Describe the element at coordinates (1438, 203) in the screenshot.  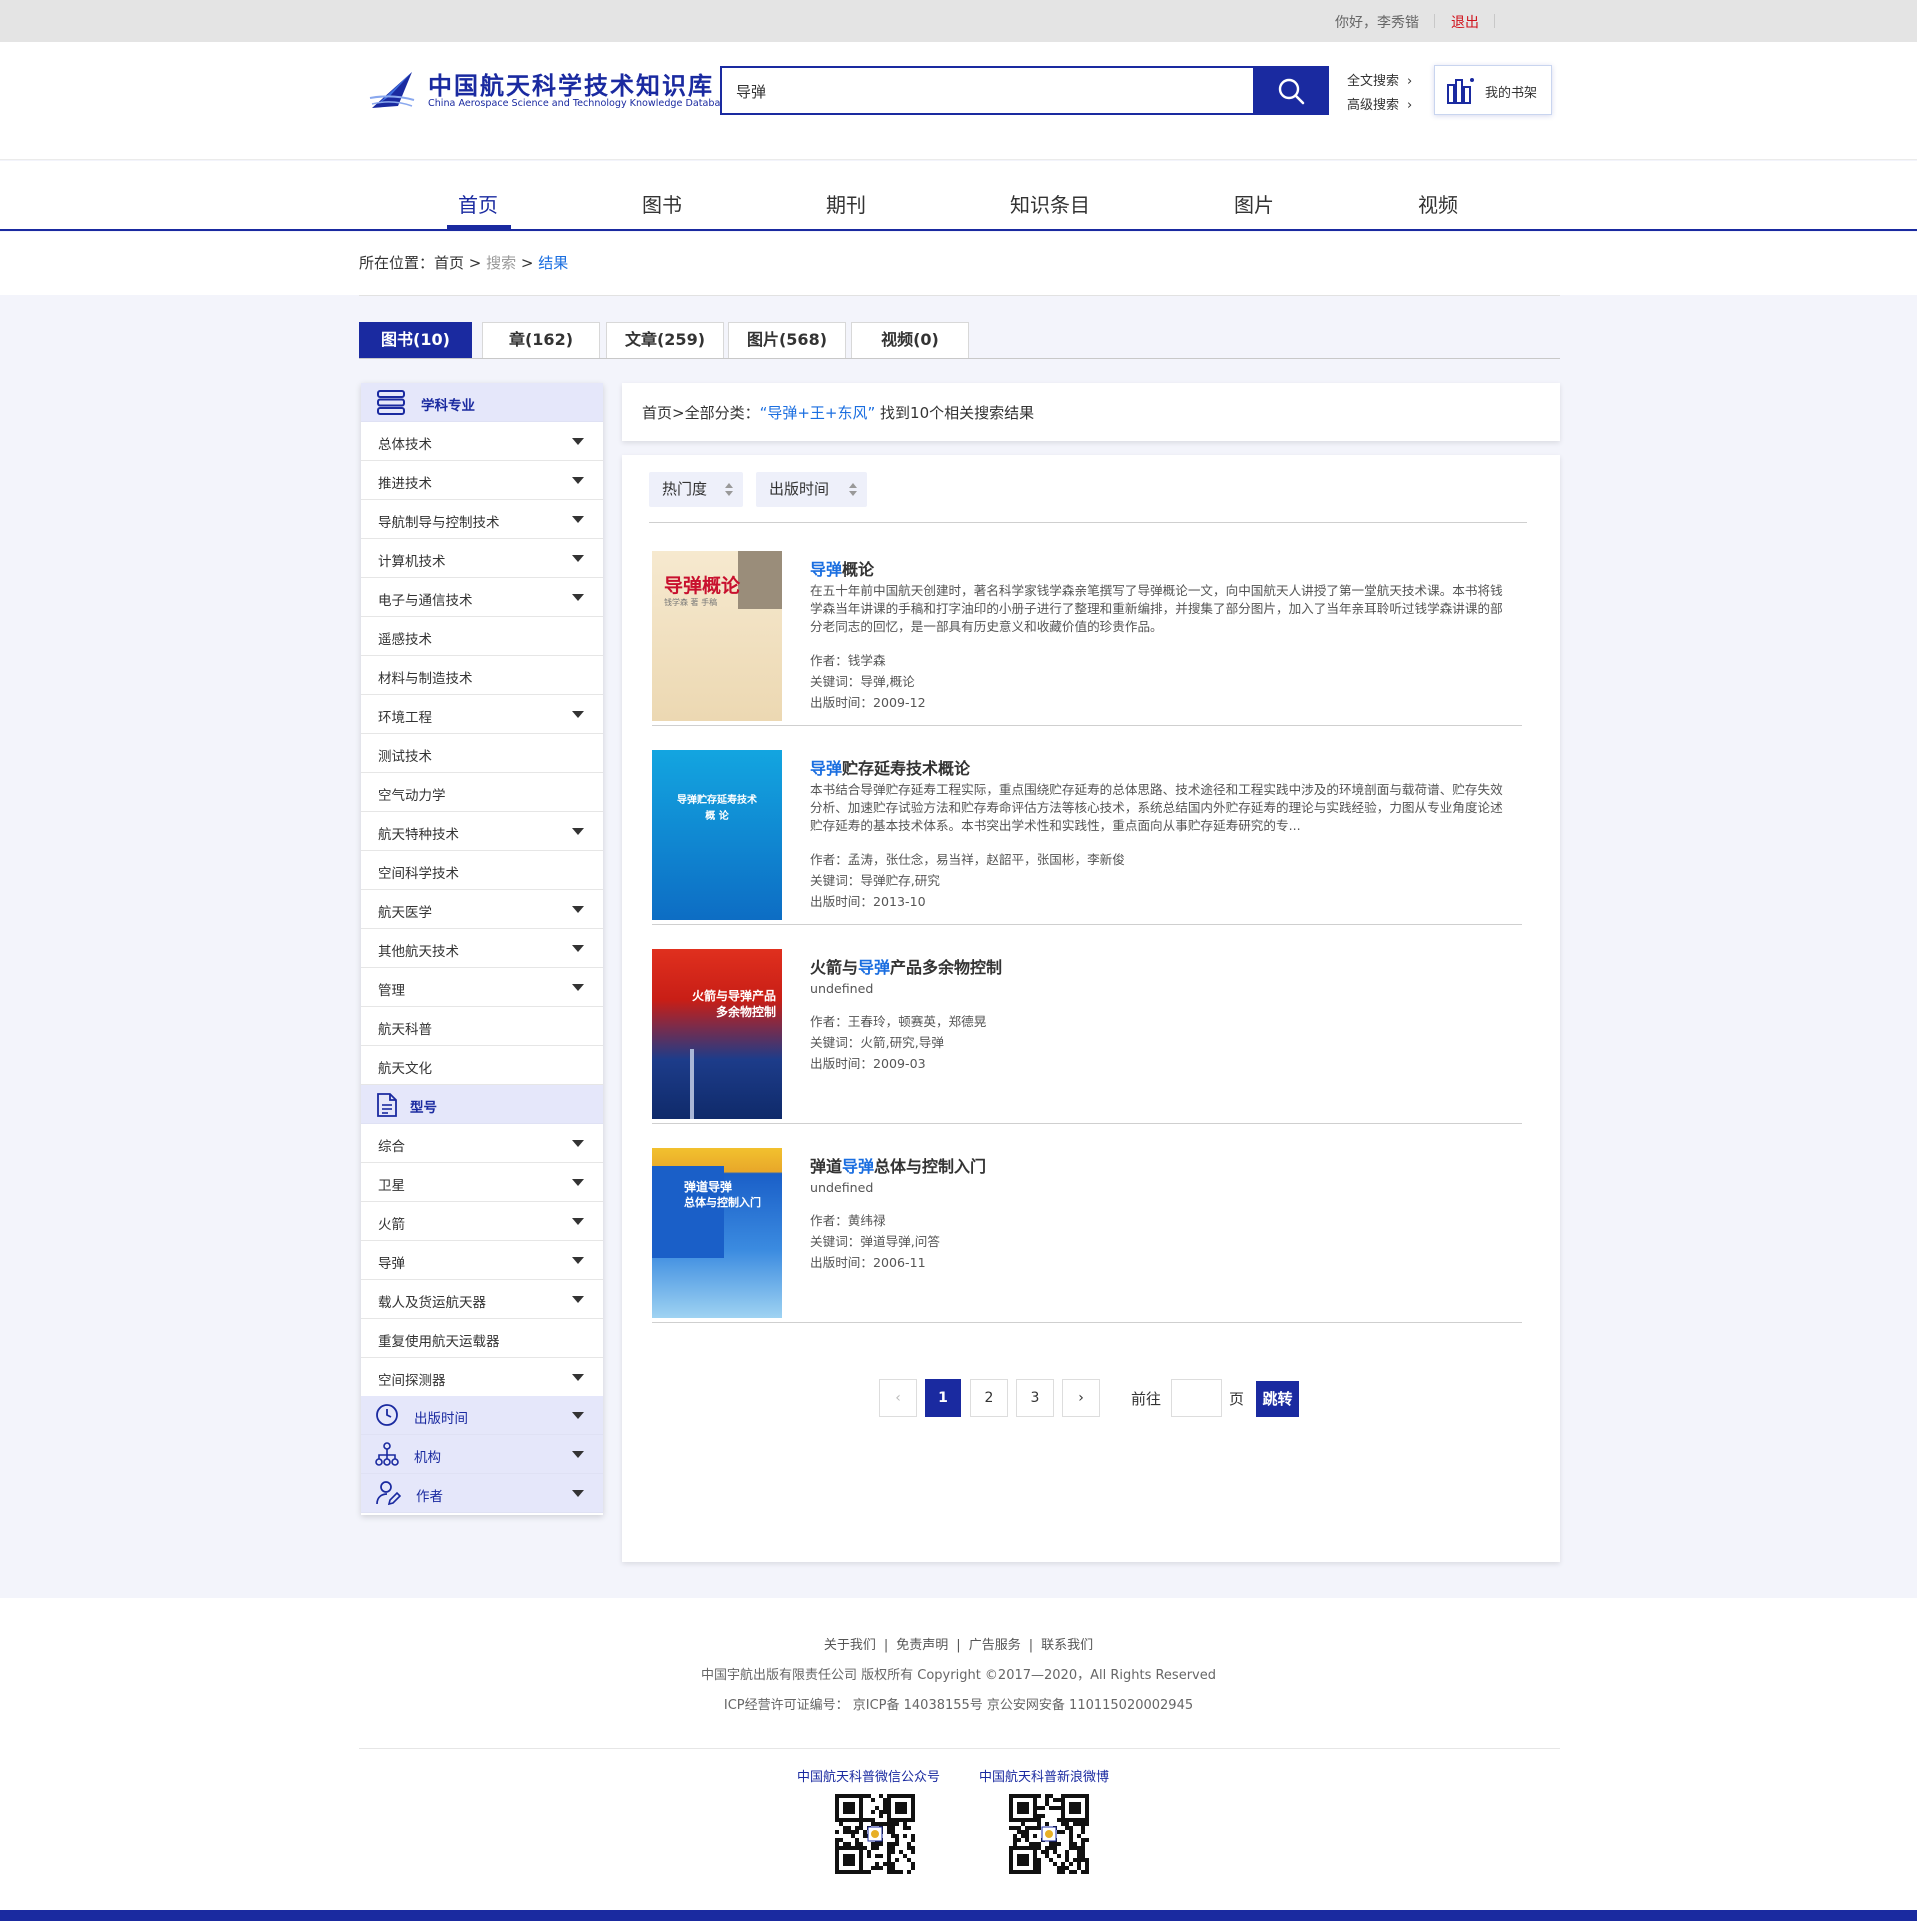
I see `nav-videos: 视频` at that location.